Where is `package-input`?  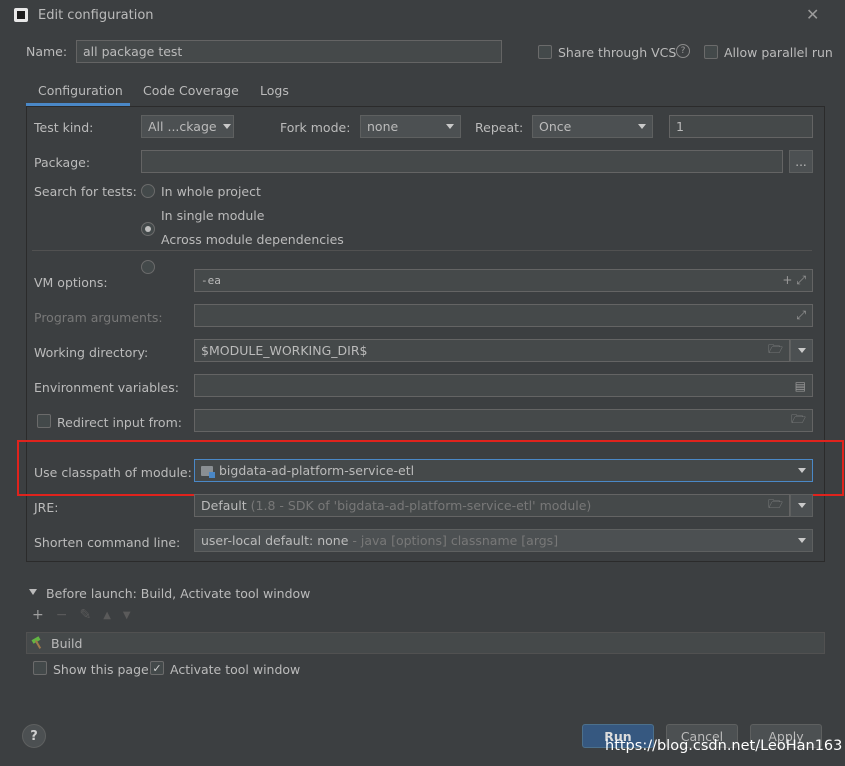
package-input is located at coordinates (462, 161).